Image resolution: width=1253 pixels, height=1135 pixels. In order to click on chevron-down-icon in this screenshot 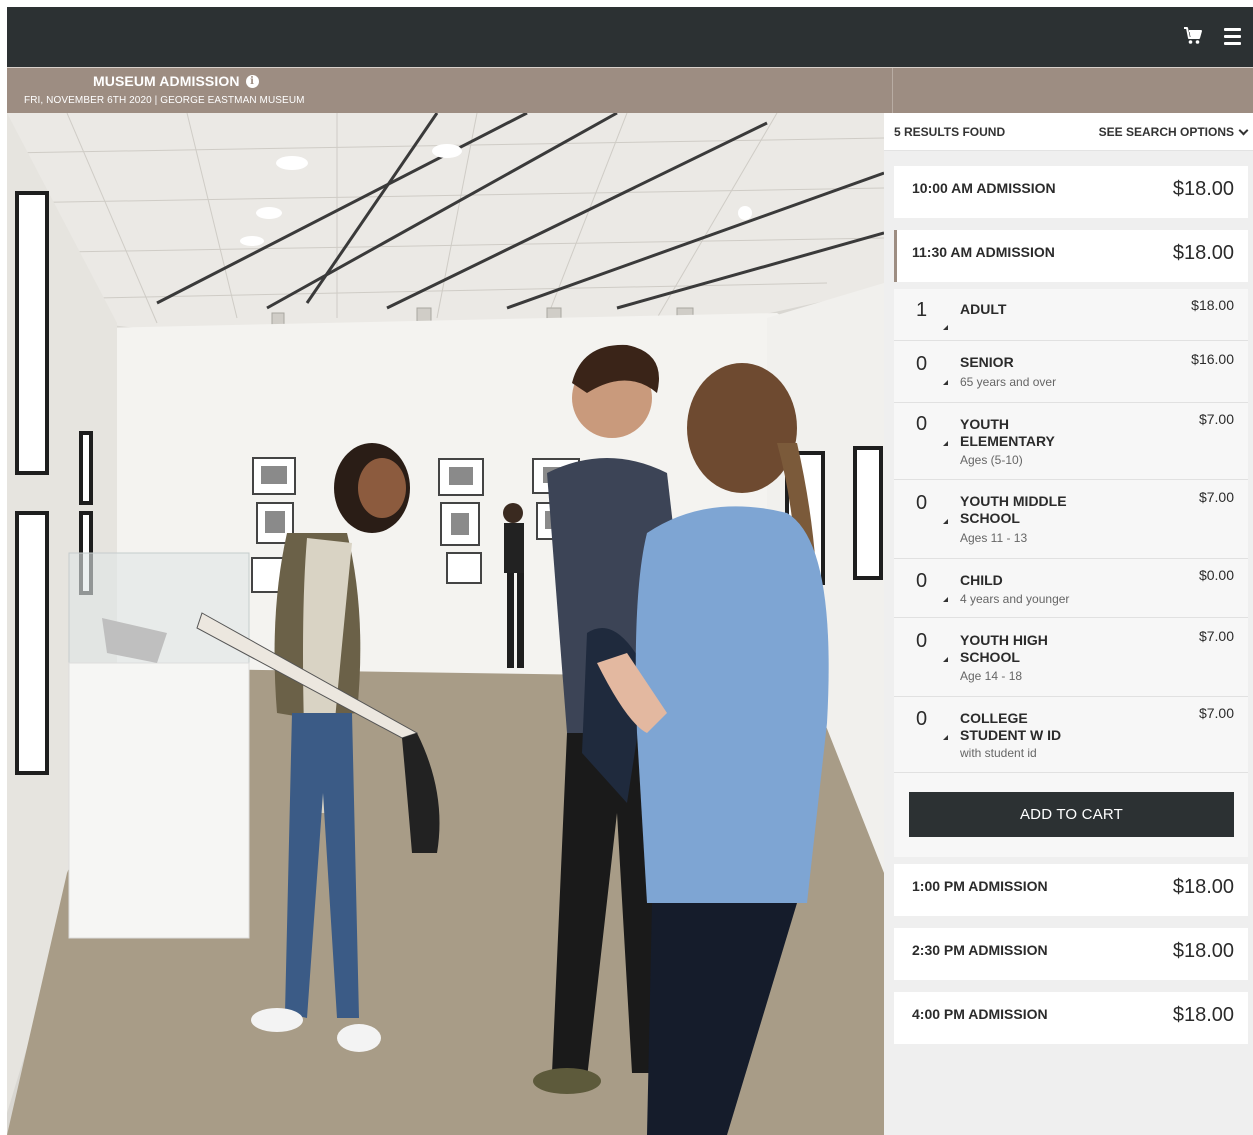, I will do `click(1243, 130)`.